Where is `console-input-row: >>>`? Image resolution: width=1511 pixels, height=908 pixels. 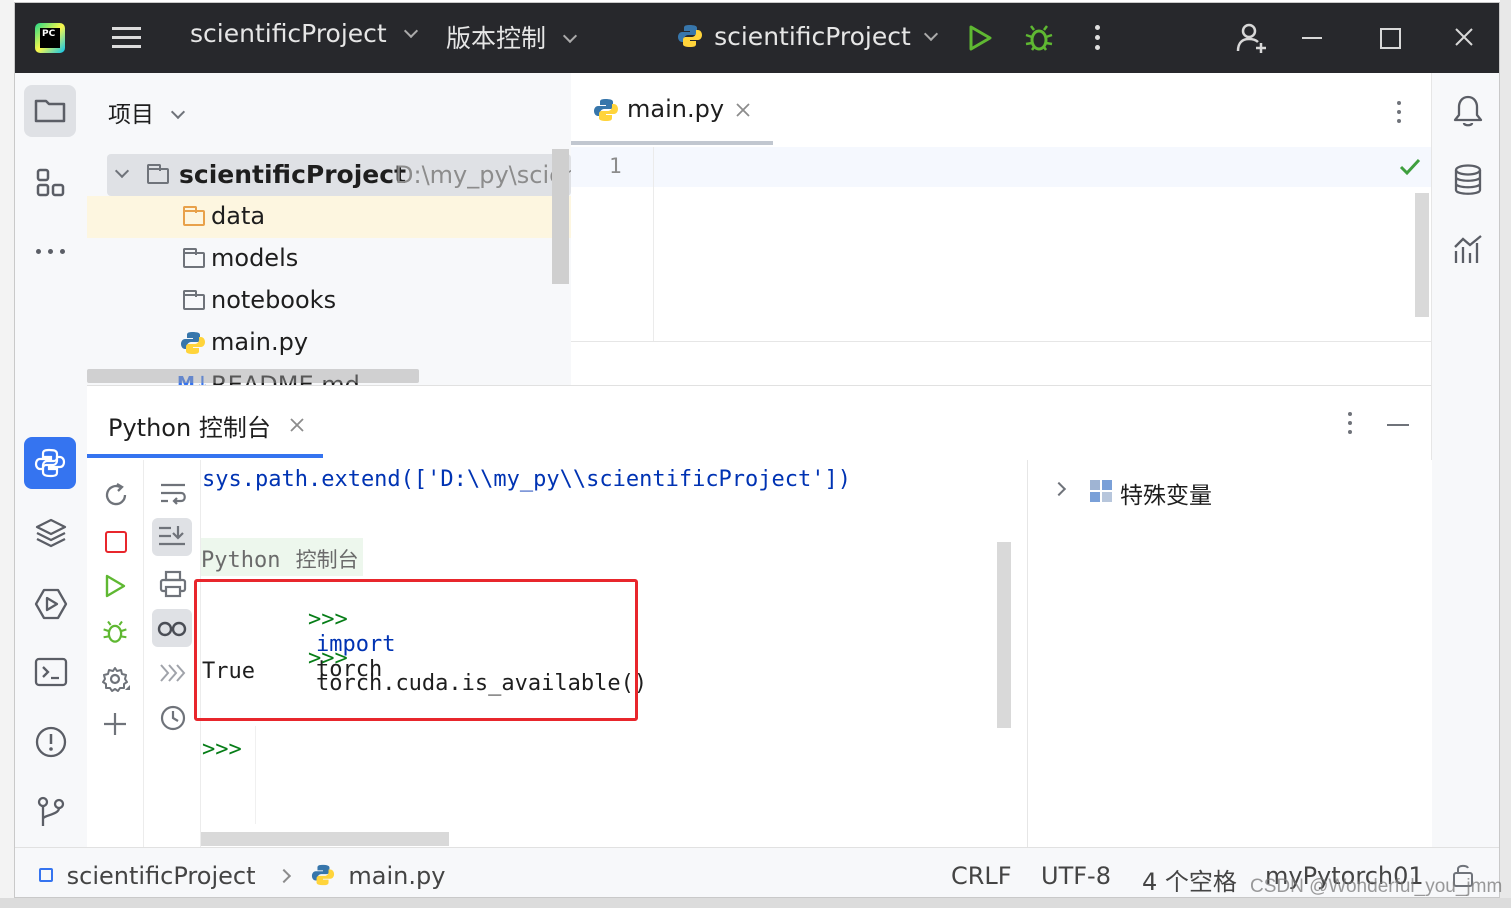
console-input-row: >>> is located at coordinates (607, 775).